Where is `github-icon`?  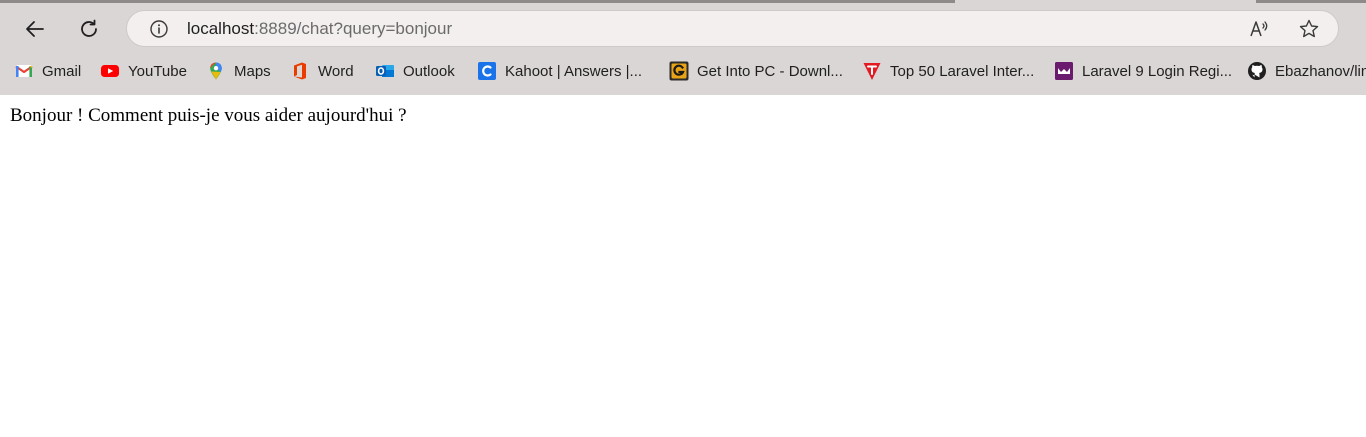 github-icon is located at coordinates (1257, 71).